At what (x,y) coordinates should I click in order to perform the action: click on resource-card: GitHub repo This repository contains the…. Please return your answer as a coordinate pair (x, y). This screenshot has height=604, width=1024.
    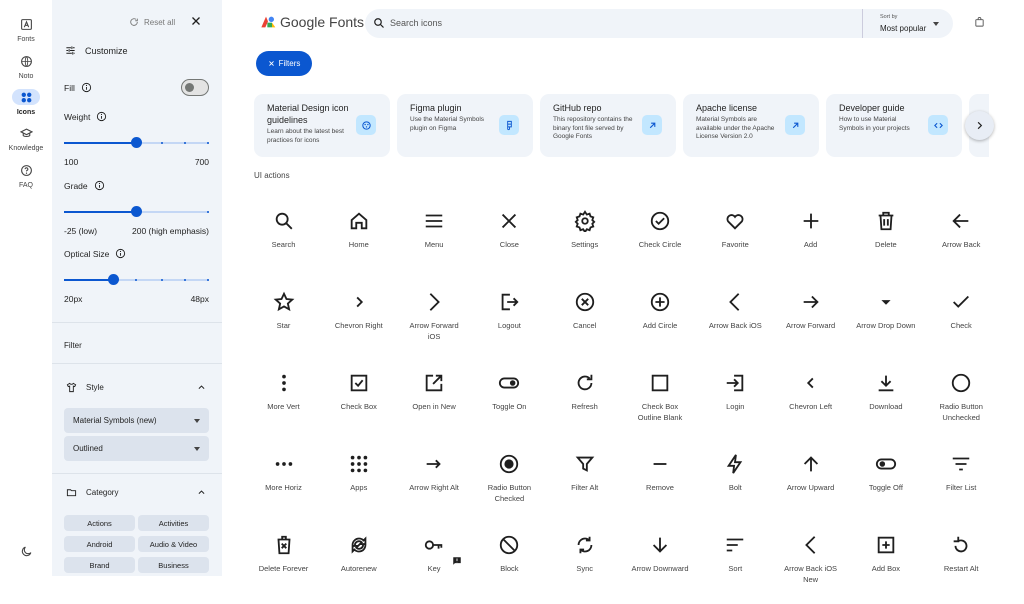
    Looking at the image, I should click on (608, 125).